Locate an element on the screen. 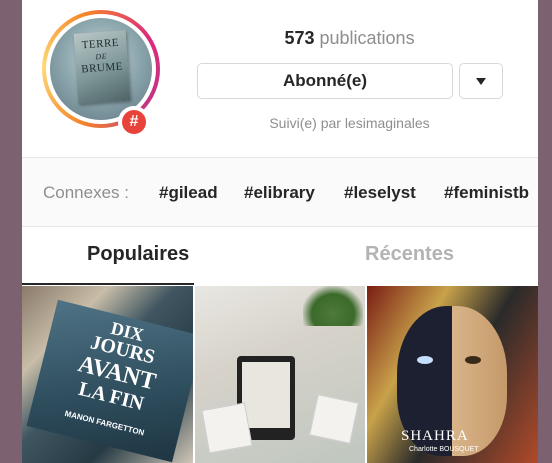 The height and width of the screenshot is (463, 552). post-count: 573 publications is located at coordinates (349, 38).